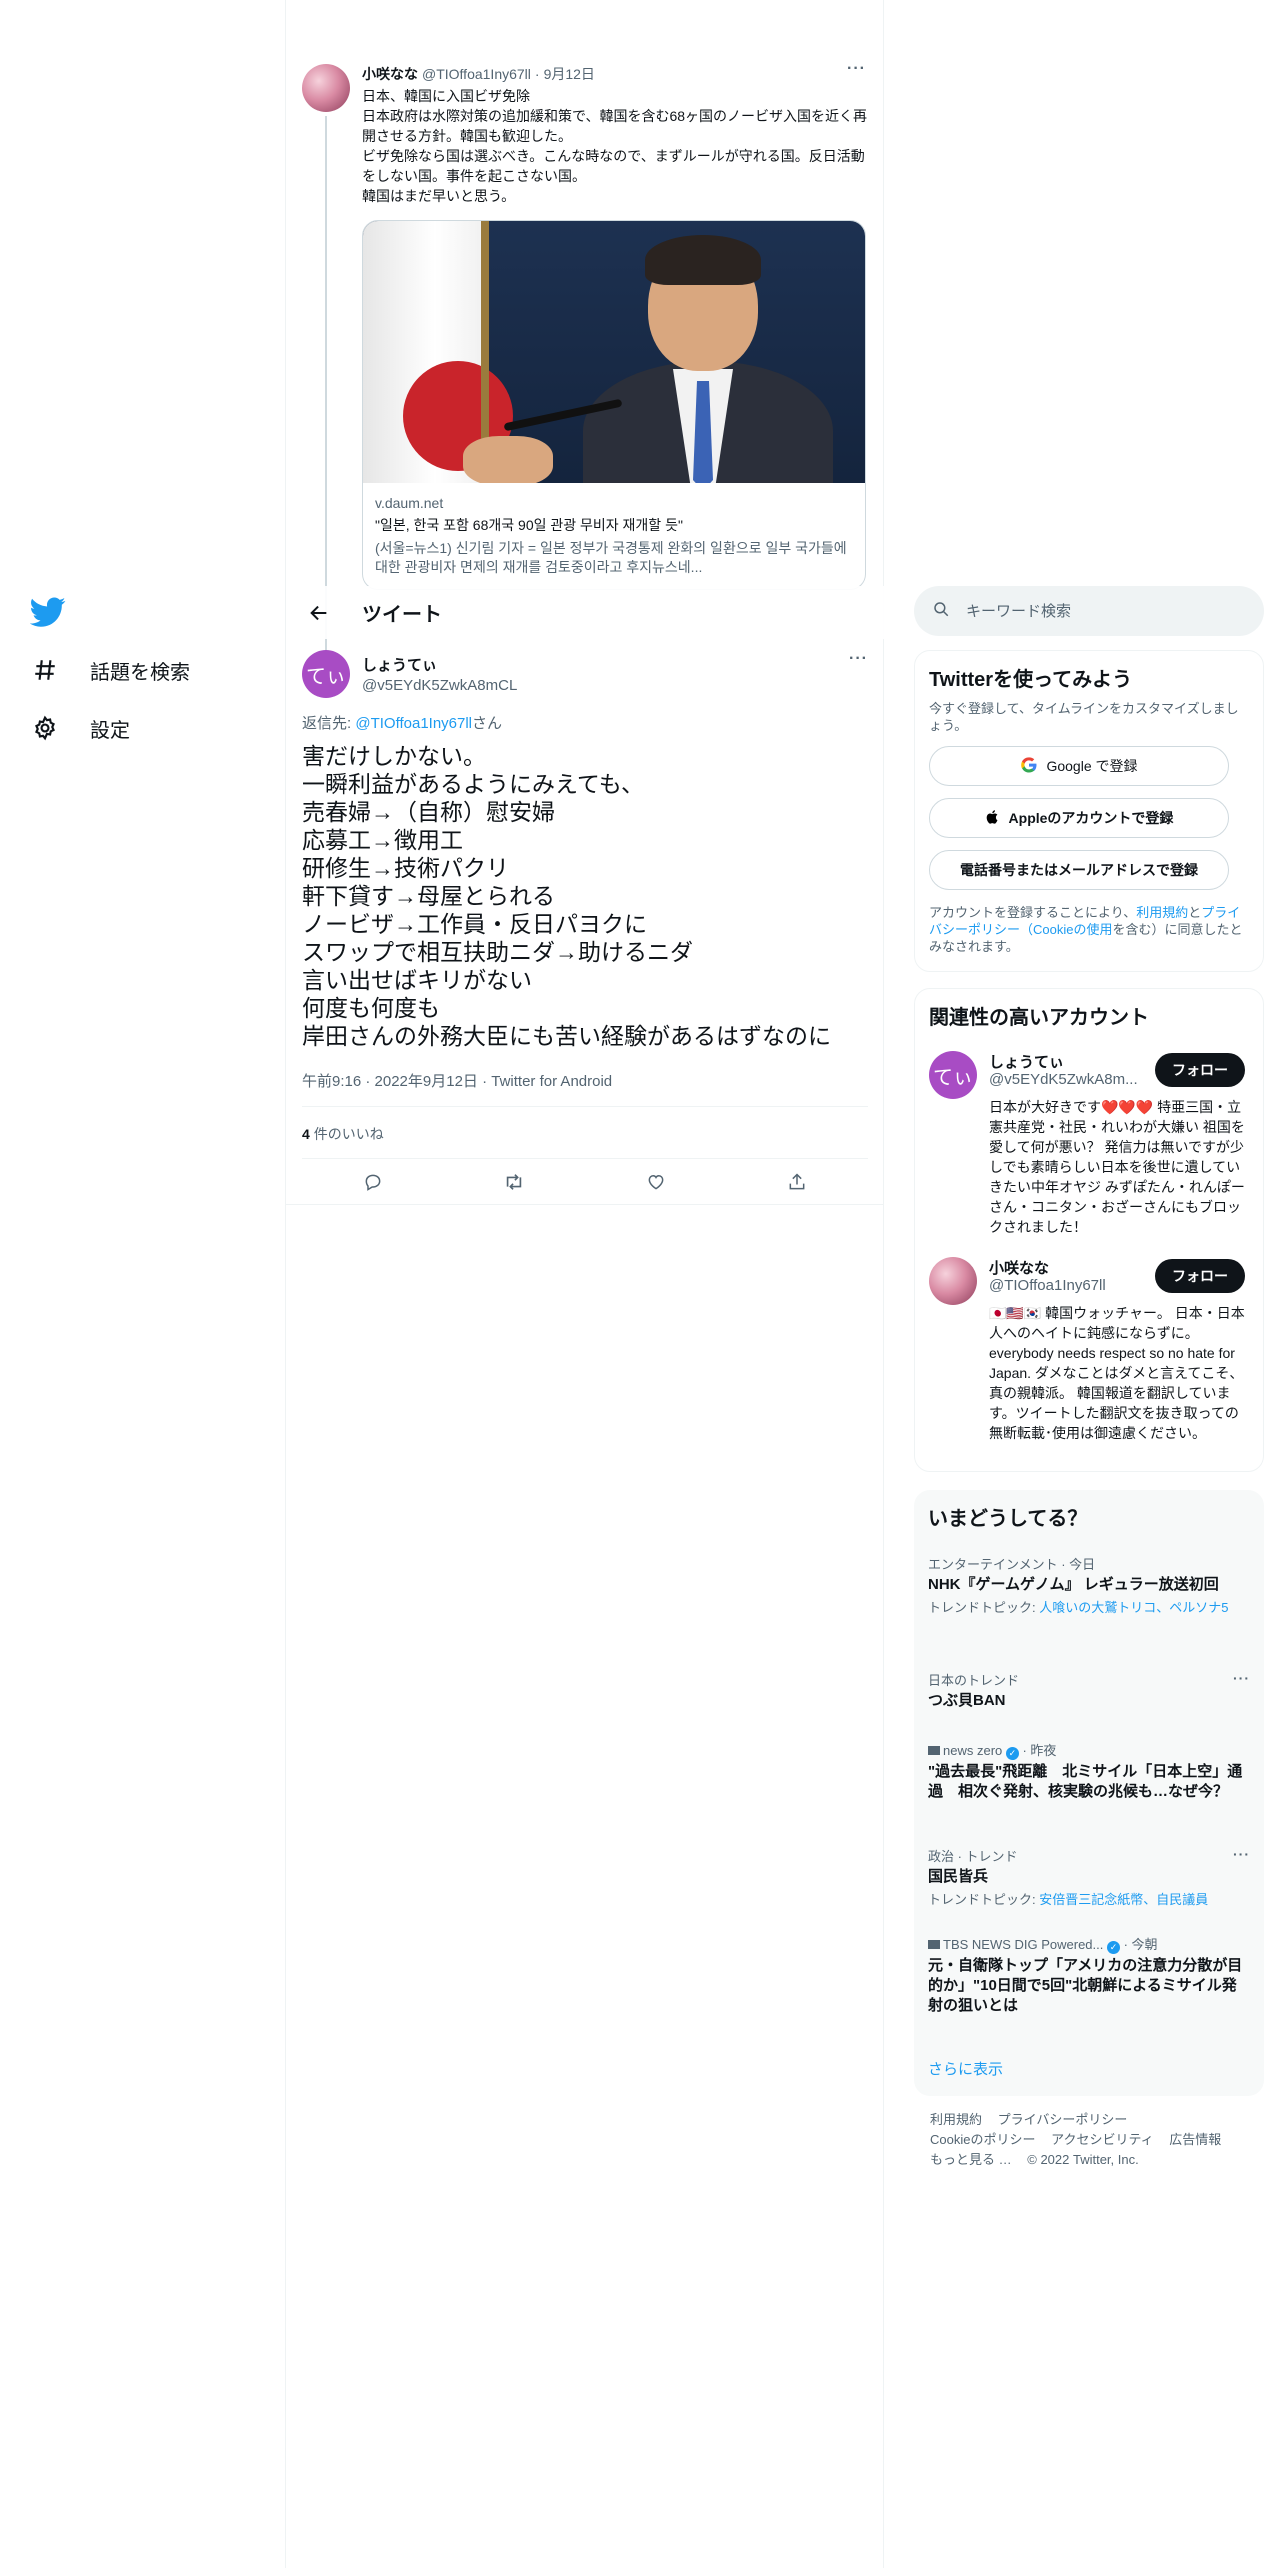  I want to click on reply-mention-link: @TIOffoa1Iny67ll, so click(413, 723).